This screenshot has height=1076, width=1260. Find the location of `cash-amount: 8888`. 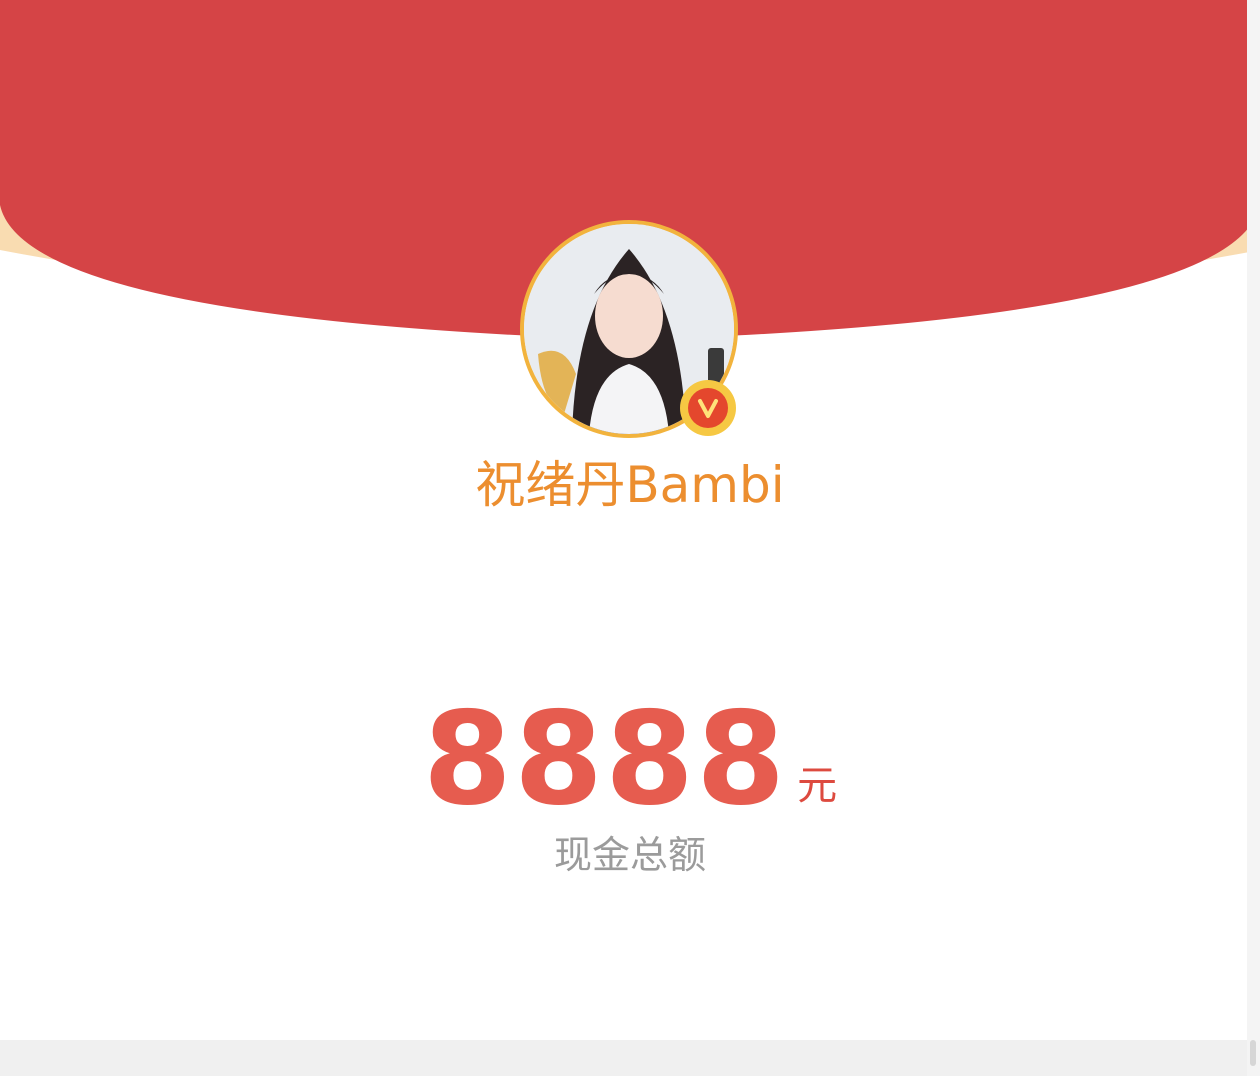

cash-amount: 8888 is located at coordinates (605, 759).